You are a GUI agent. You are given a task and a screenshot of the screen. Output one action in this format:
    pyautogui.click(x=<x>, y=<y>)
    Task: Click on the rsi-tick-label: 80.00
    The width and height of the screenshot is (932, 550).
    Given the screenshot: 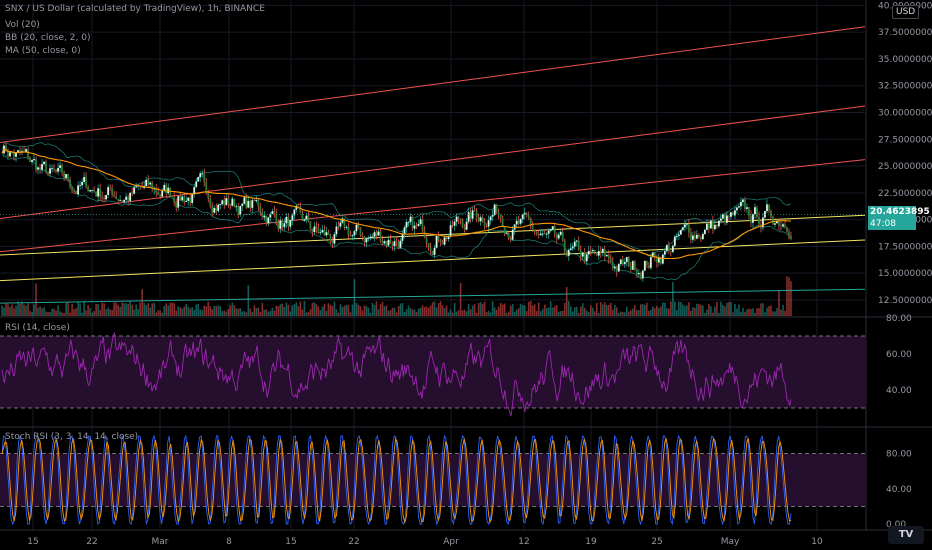 What is the action you would take?
    pyautogui.click(x=899, y=319)
    